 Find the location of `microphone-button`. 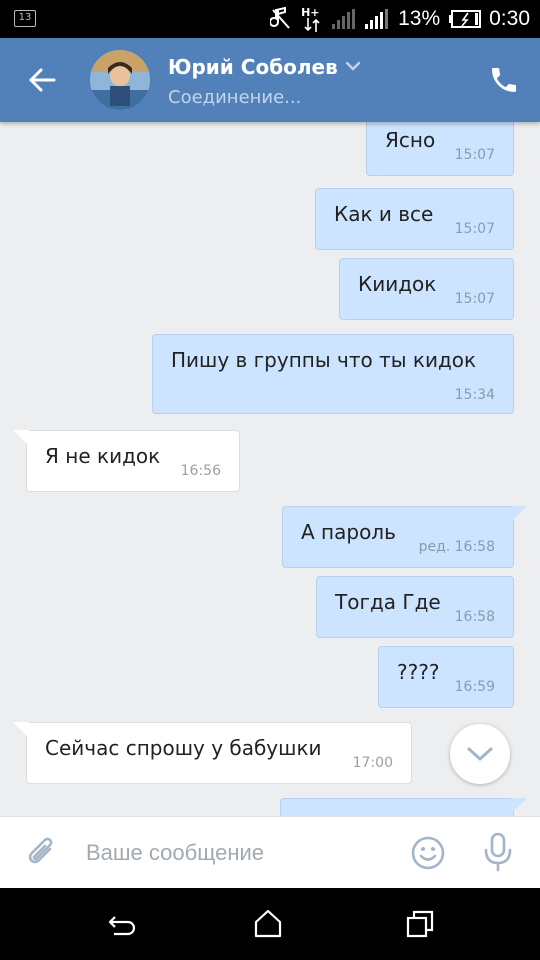

microphone-button is located at coordinates (498, 852).